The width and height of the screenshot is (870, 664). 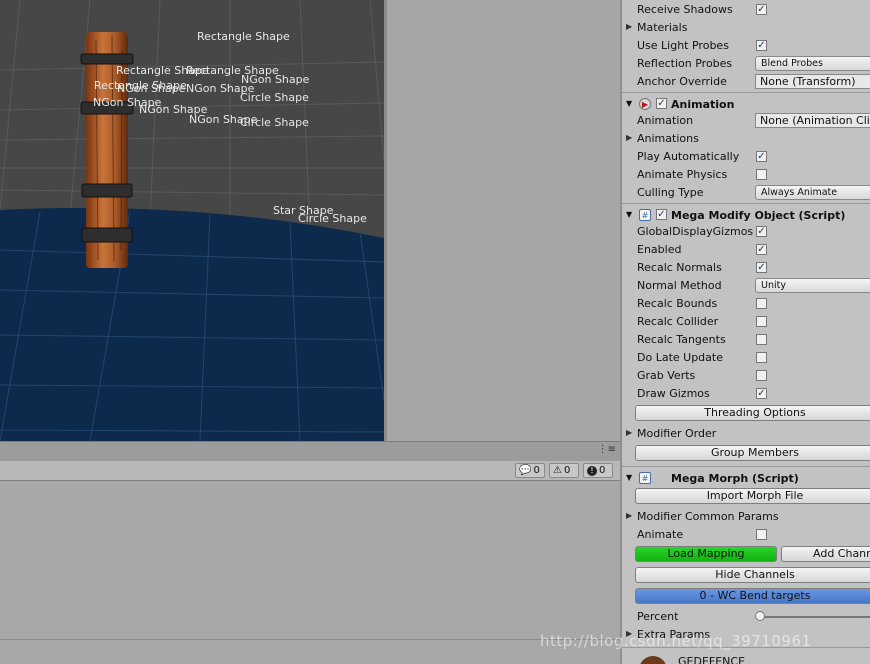 What do you see at coordinates (666, 375) in the screenshot?
I see `grab-verts-label: Grab Verts` at bounding box center [666, 375].